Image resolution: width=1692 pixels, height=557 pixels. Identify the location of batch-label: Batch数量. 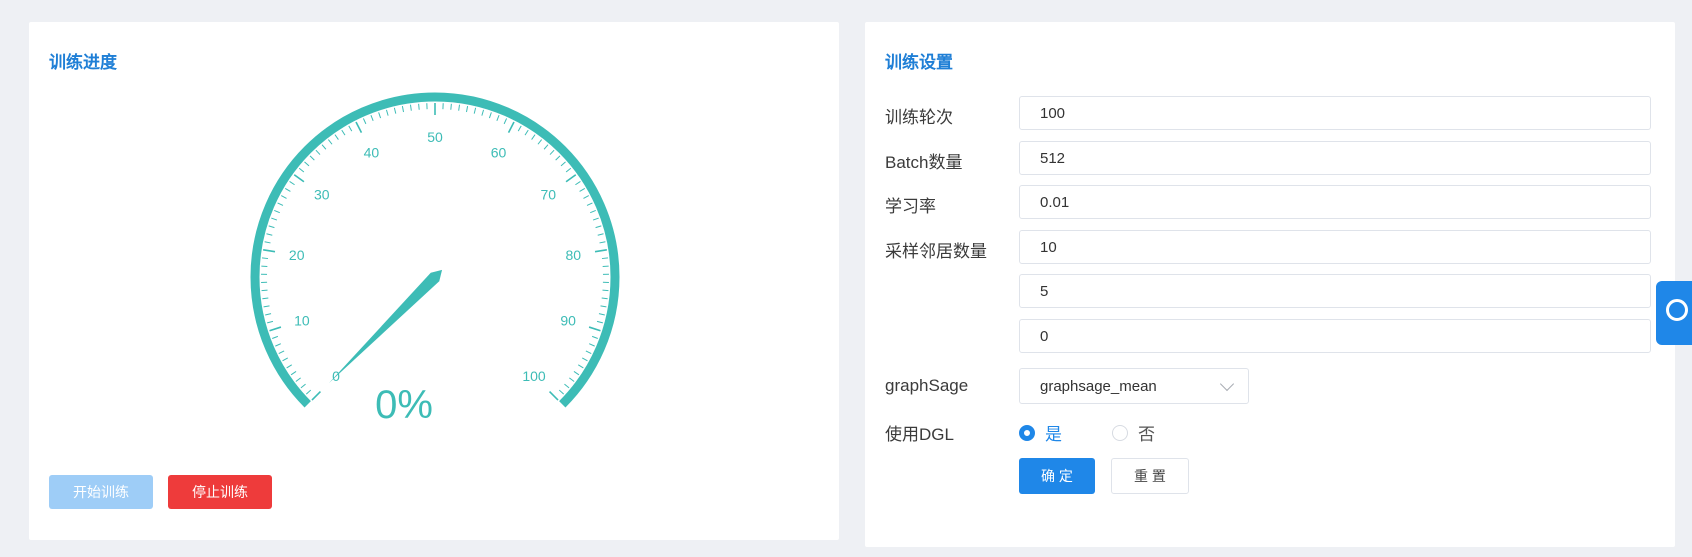
(924, 162).